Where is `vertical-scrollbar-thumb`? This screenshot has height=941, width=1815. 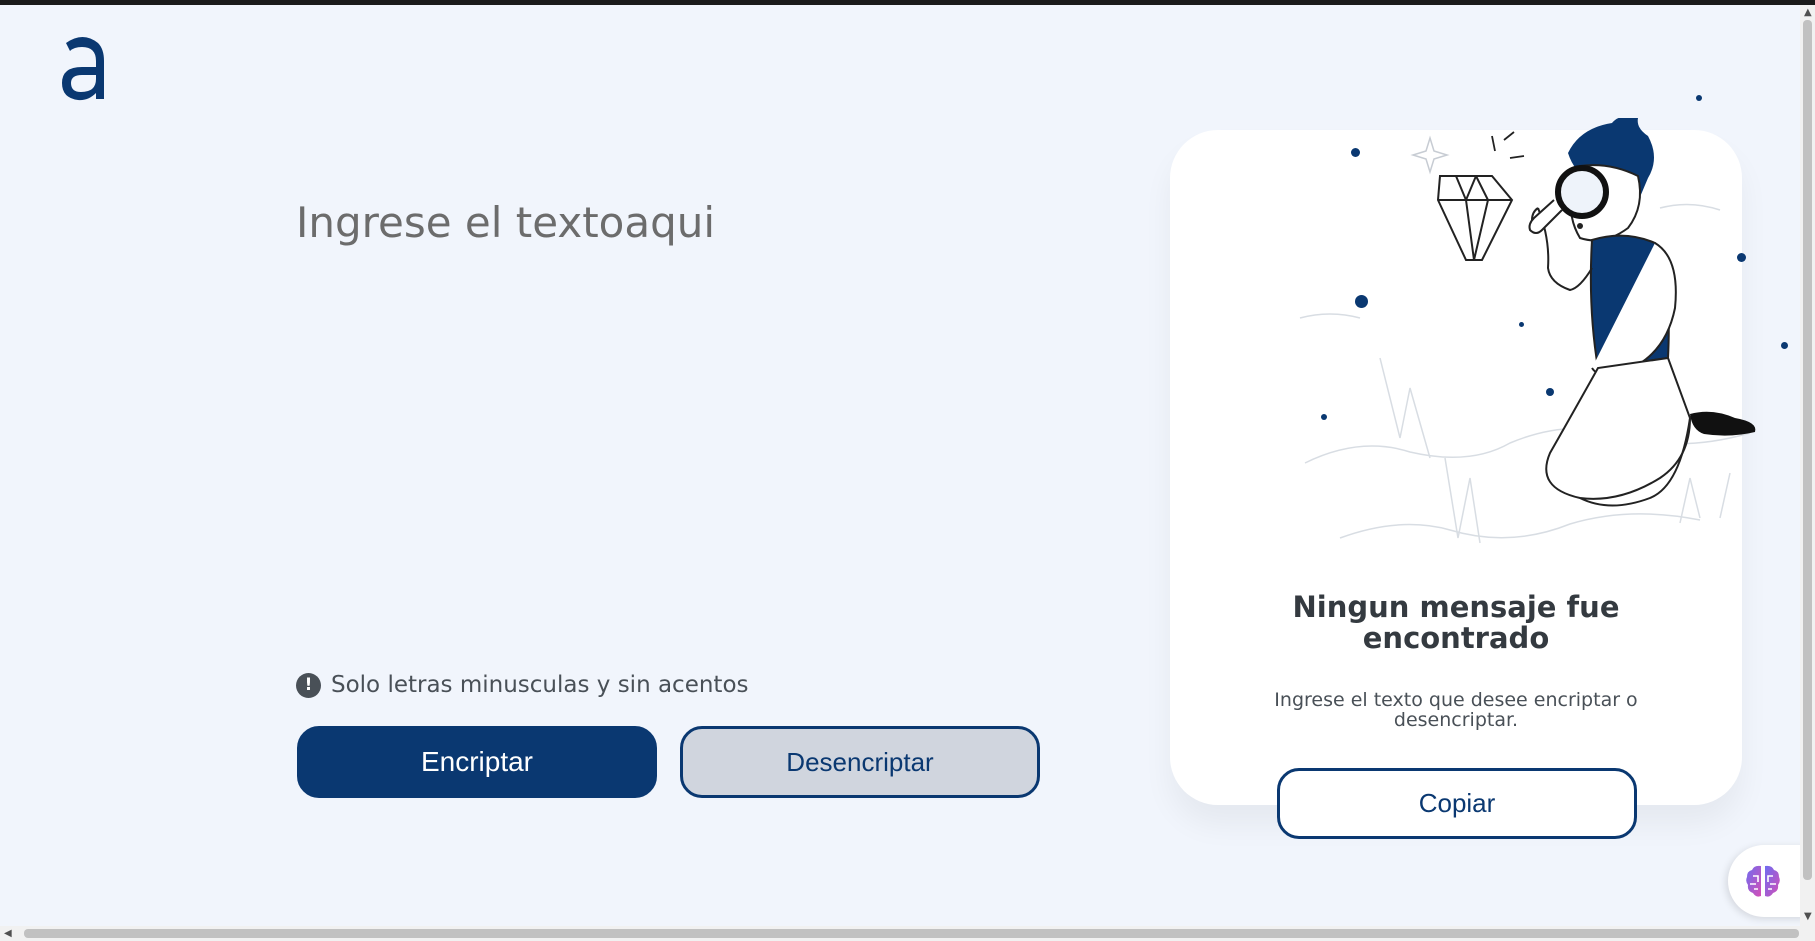 vertical-scrollbar-thumb is located at coordinates (1807, 450).